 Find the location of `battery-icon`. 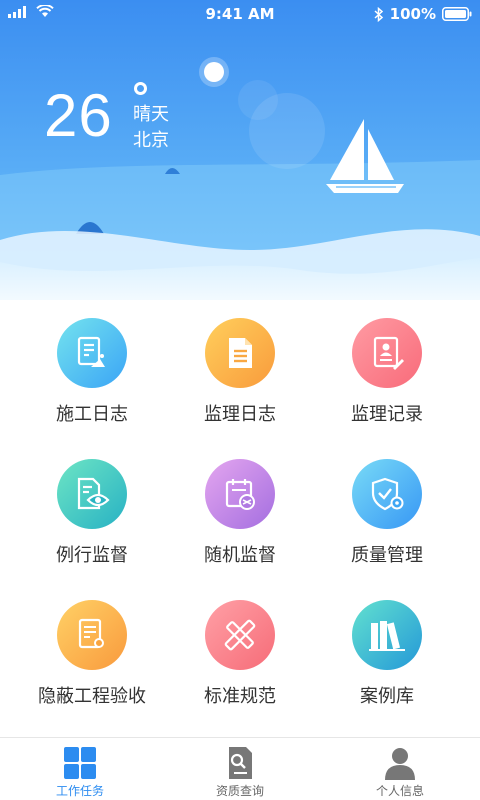

battery-icon is located at coordinates (457, 14).